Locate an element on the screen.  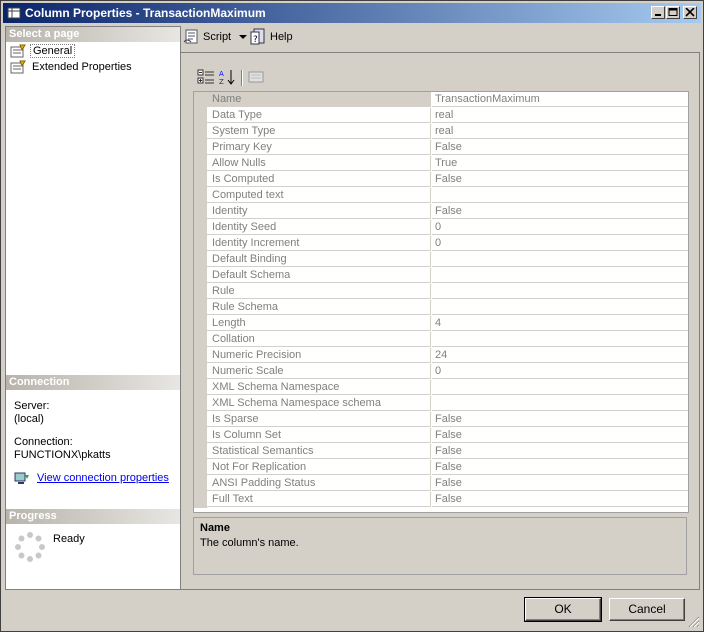
property-row: Rule Schema is located at coordinates (441, 308).